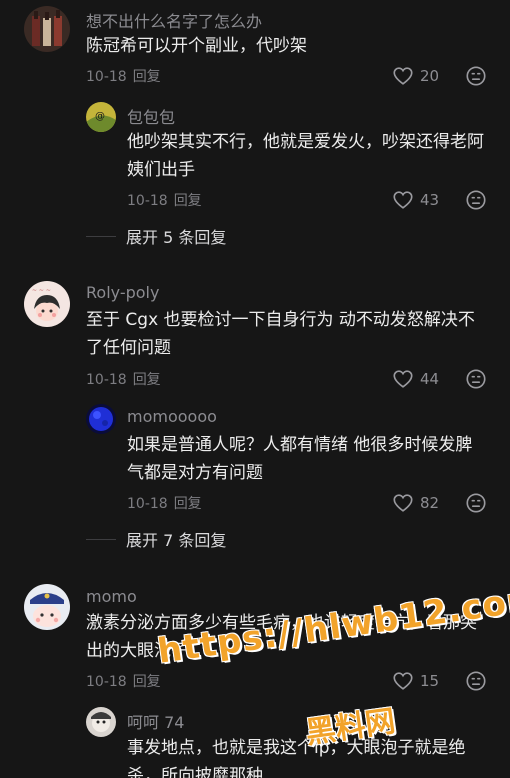  I want to click on like-count: 15, so click(430, 681).